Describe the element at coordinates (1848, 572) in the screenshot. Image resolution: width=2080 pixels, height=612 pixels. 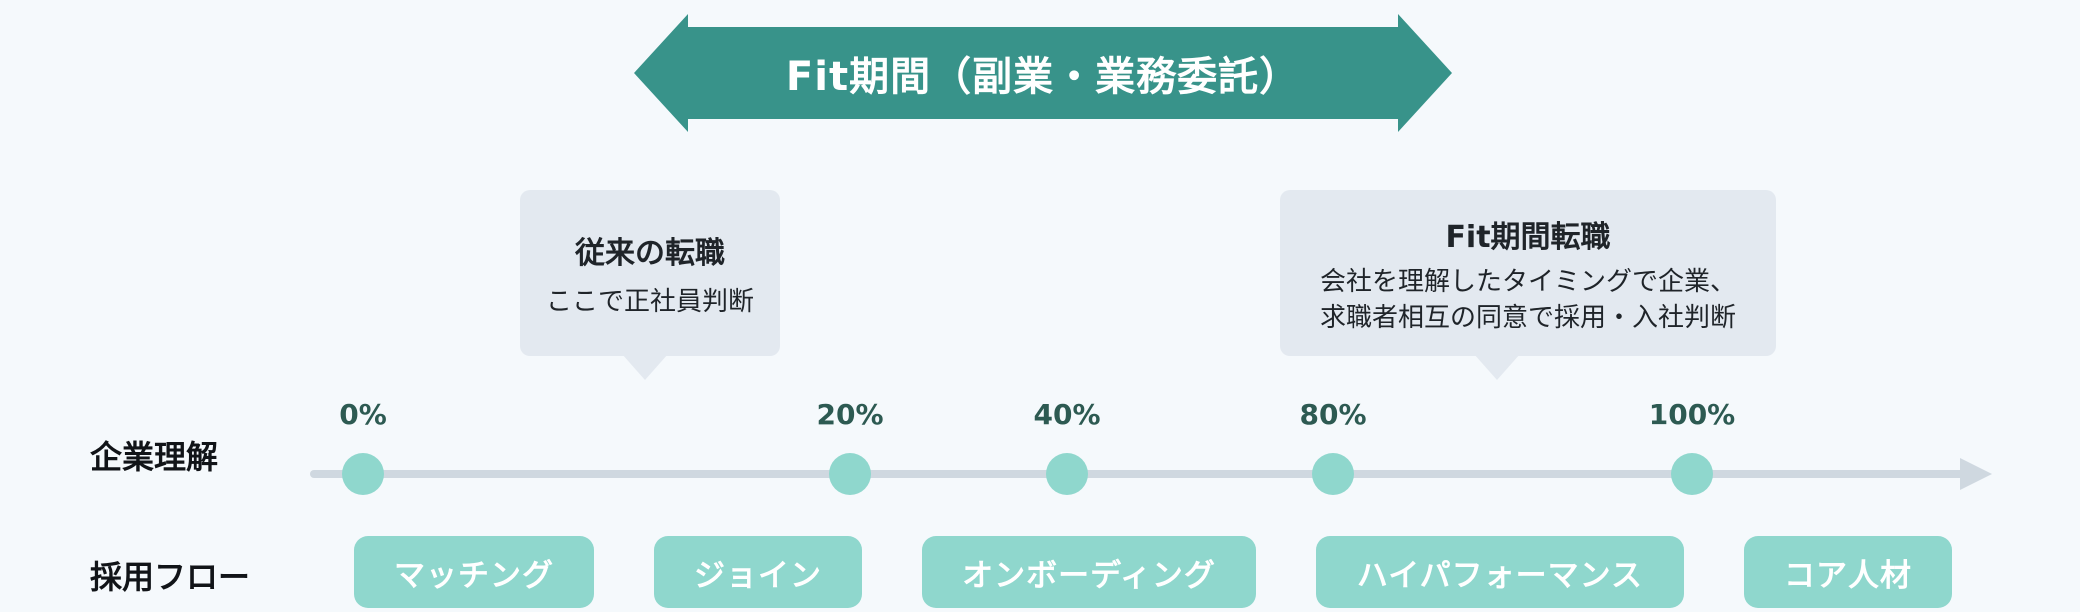
I see `flow-step-core-talent: コア人材` at that location.